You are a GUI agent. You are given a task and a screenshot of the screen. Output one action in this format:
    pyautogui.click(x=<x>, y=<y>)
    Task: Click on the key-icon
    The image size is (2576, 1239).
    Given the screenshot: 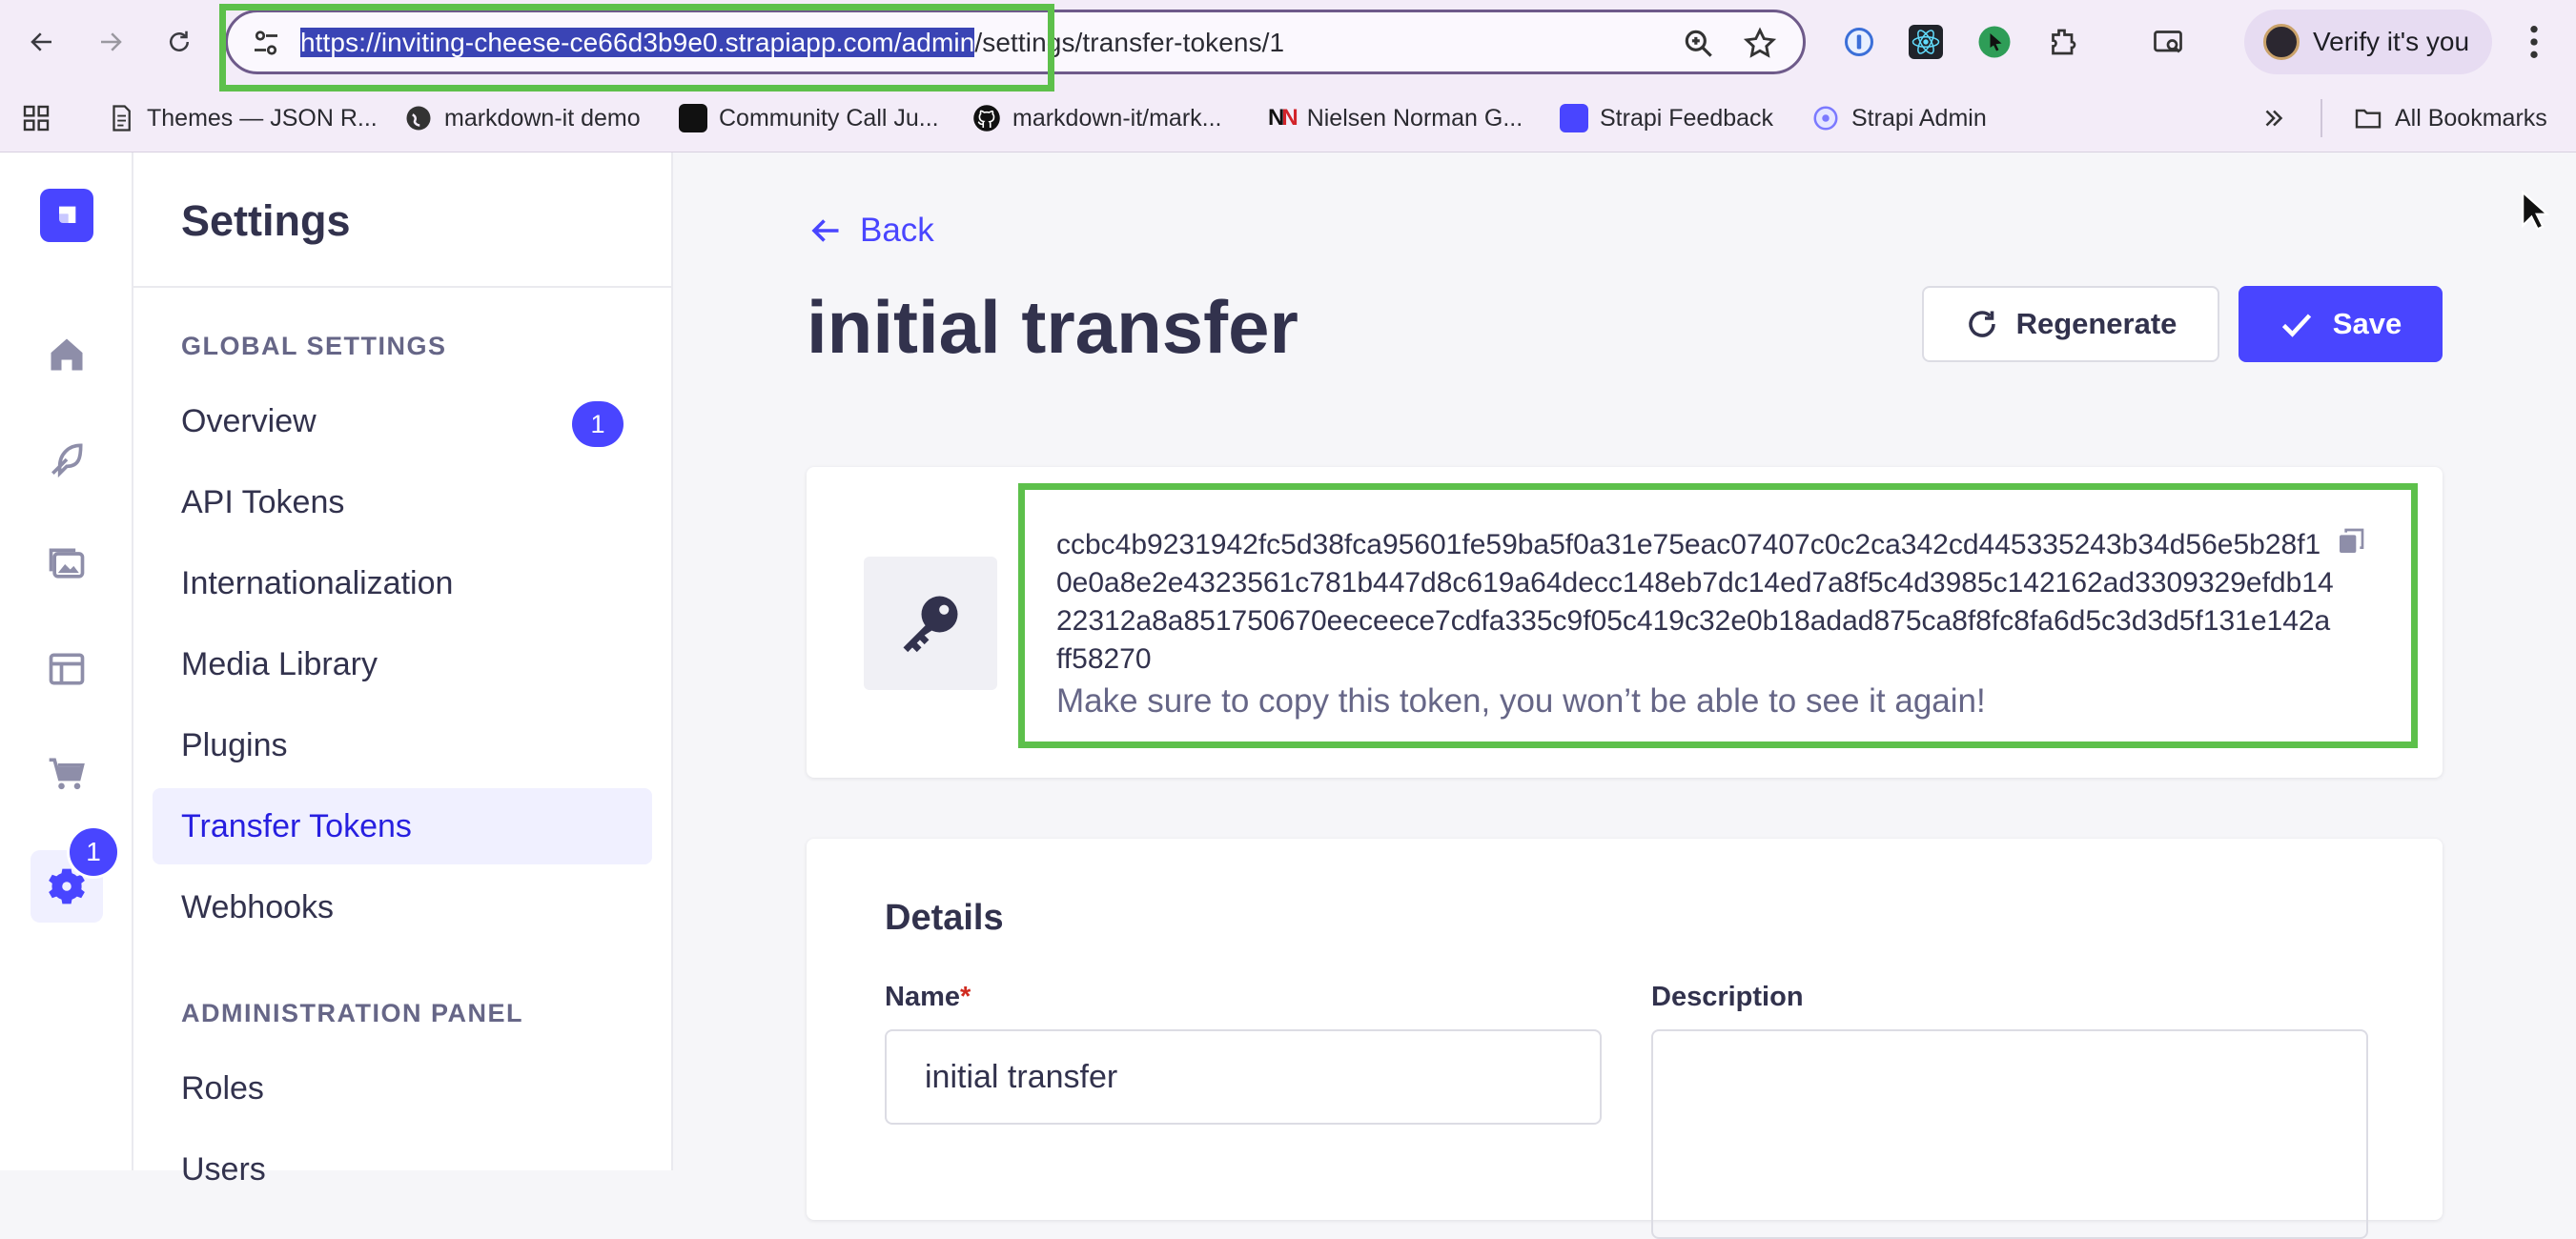 What is the action you would take?
    pyautogui.click(x=931, y=623)
    